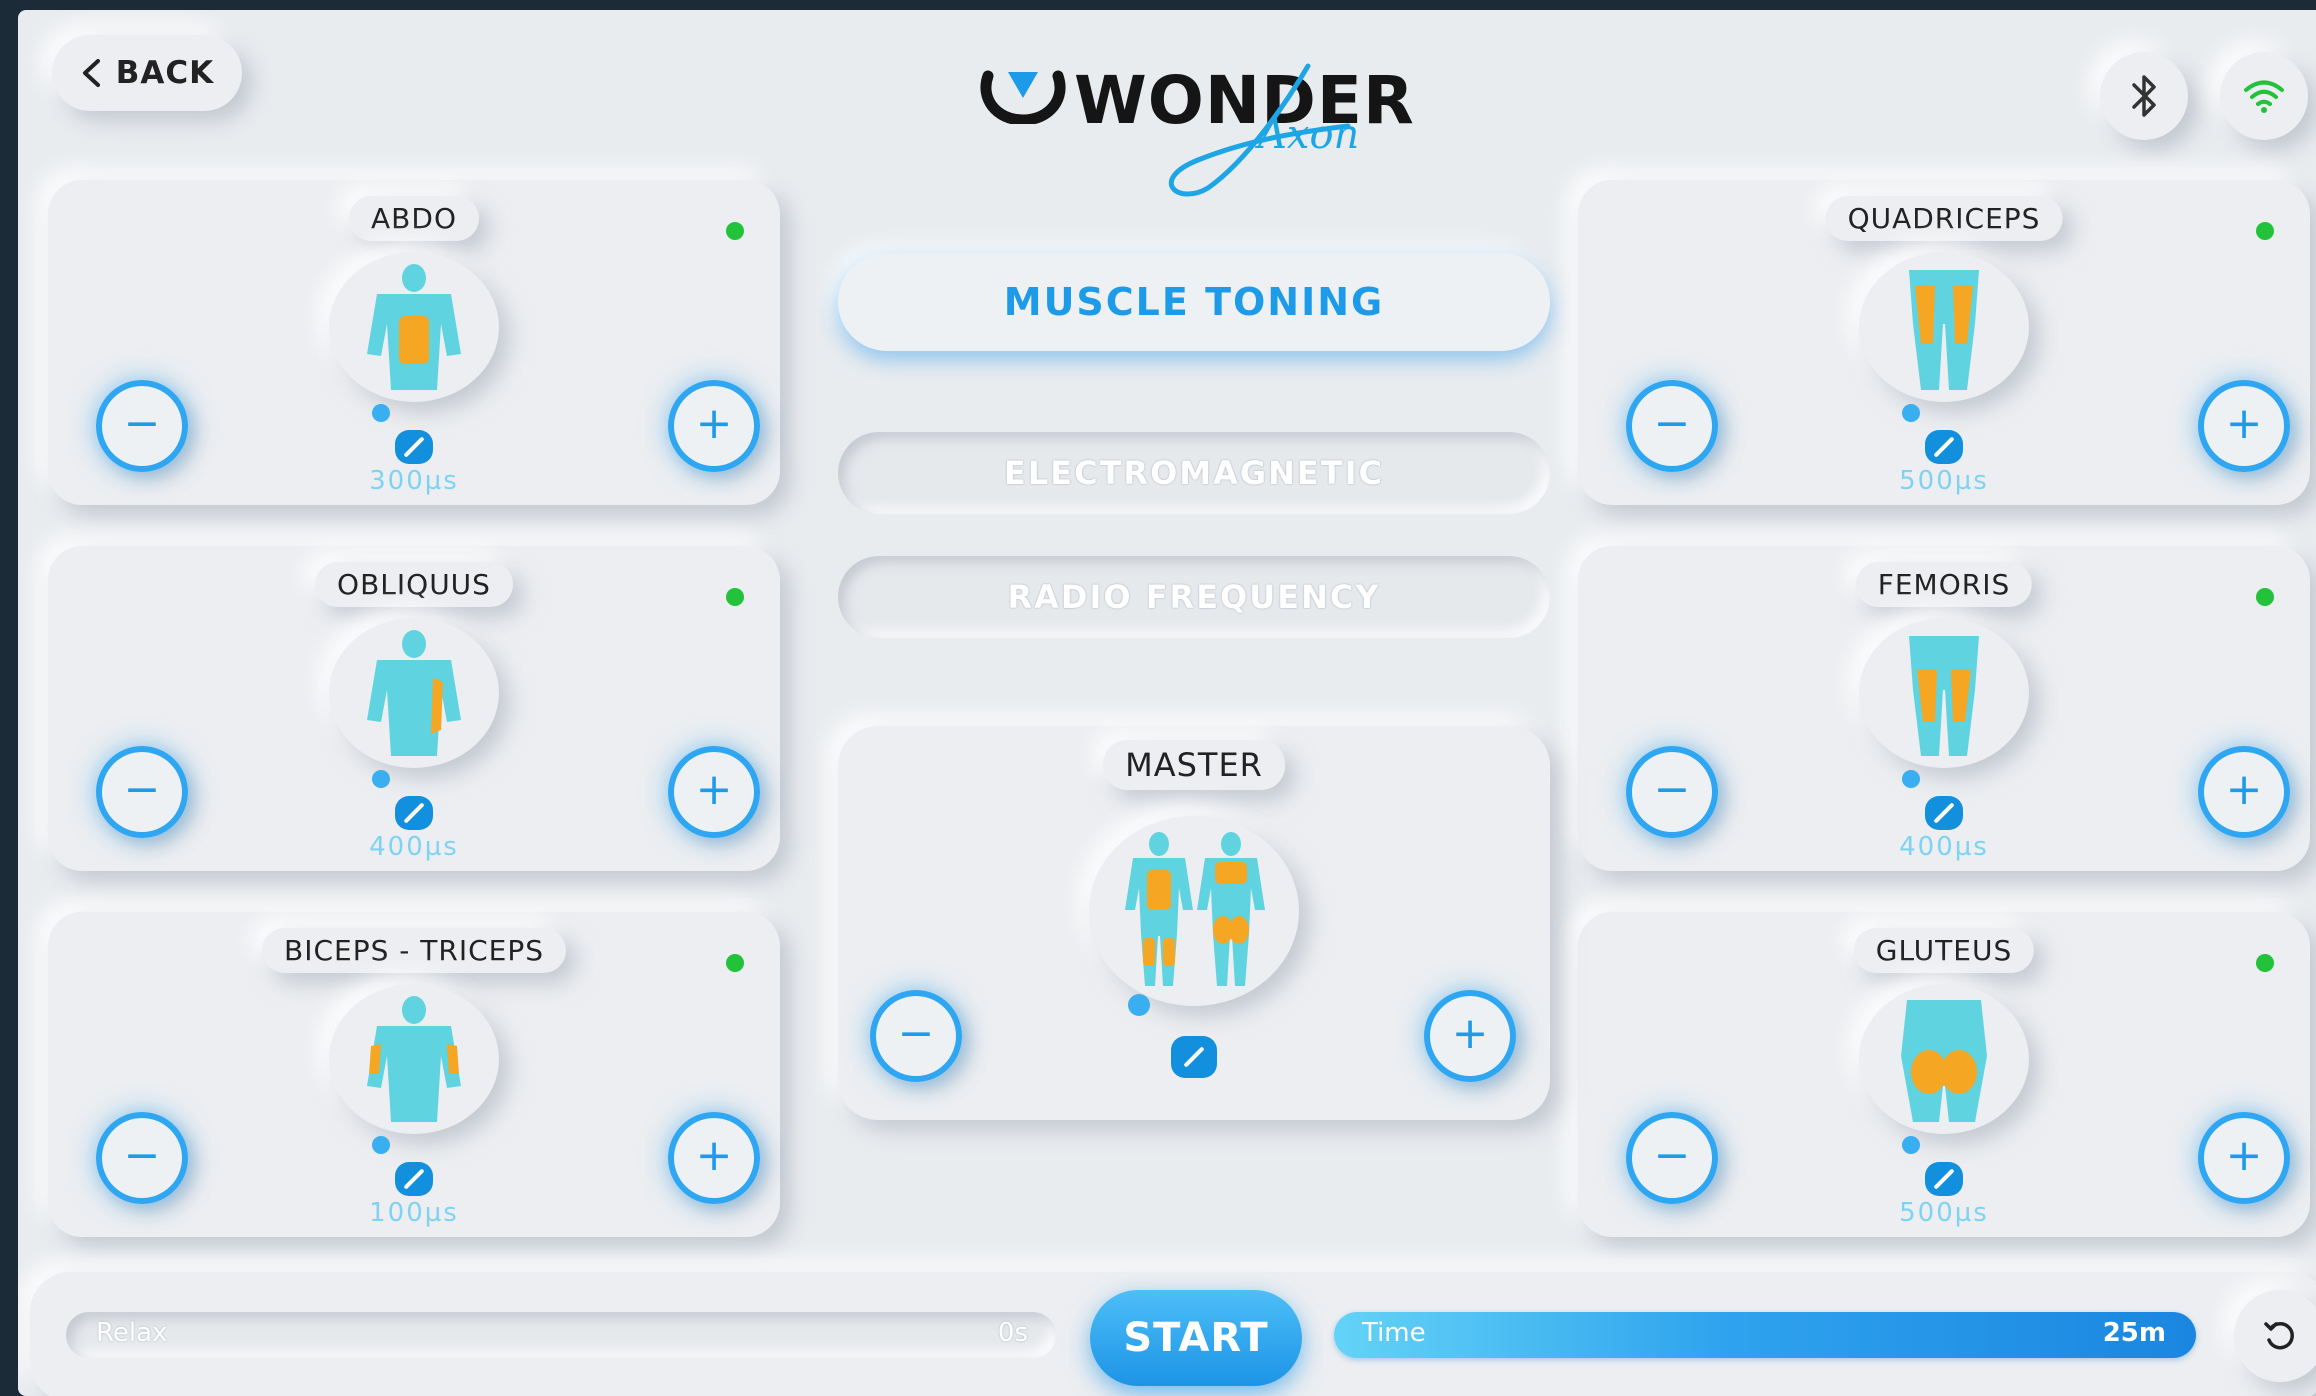 This screenshot has width=2316, height=1396. I want to click on muscle-card-biceps-triceps: BICEPS - TRICEPS 100µs − +, so click(414, 1074).